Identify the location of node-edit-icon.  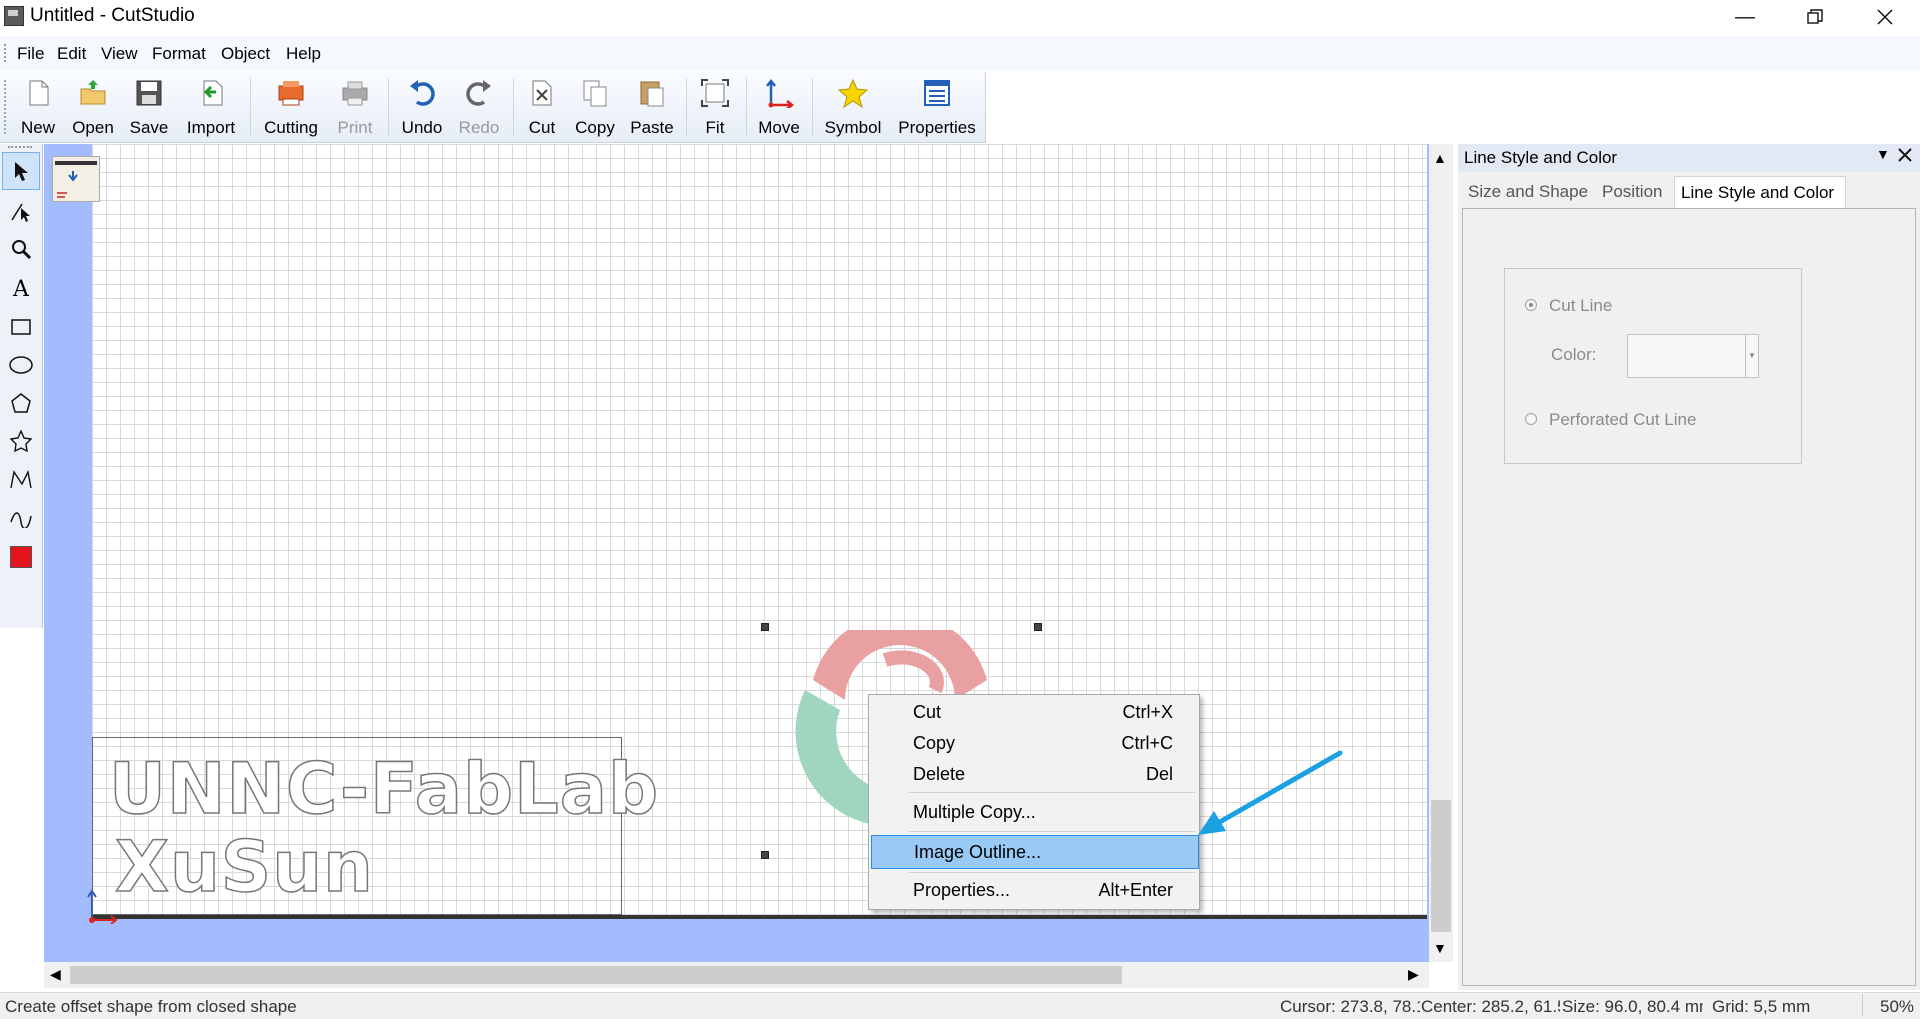
(21, 211).